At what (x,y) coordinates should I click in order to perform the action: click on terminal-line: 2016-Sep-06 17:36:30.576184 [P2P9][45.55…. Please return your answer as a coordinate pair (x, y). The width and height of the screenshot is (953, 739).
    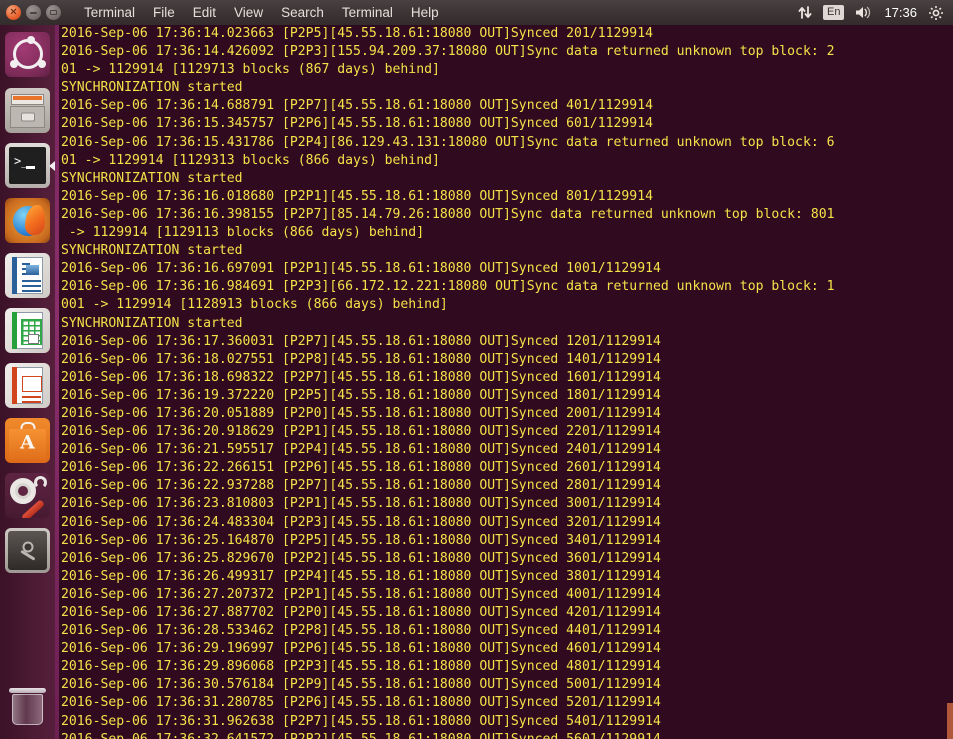
    Looking at the image, I should click on (361, 685).